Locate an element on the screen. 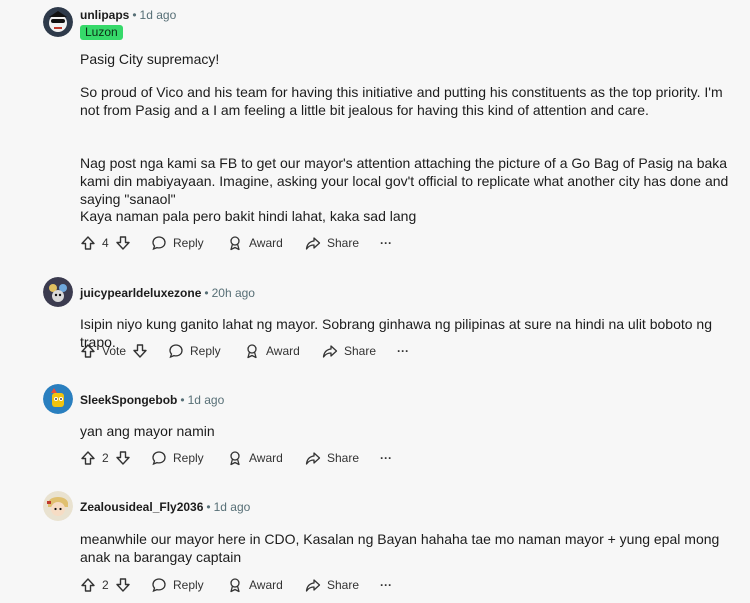  comment-meta: SleekSpongebob • 1d ago is located at coordinates (152, 400).